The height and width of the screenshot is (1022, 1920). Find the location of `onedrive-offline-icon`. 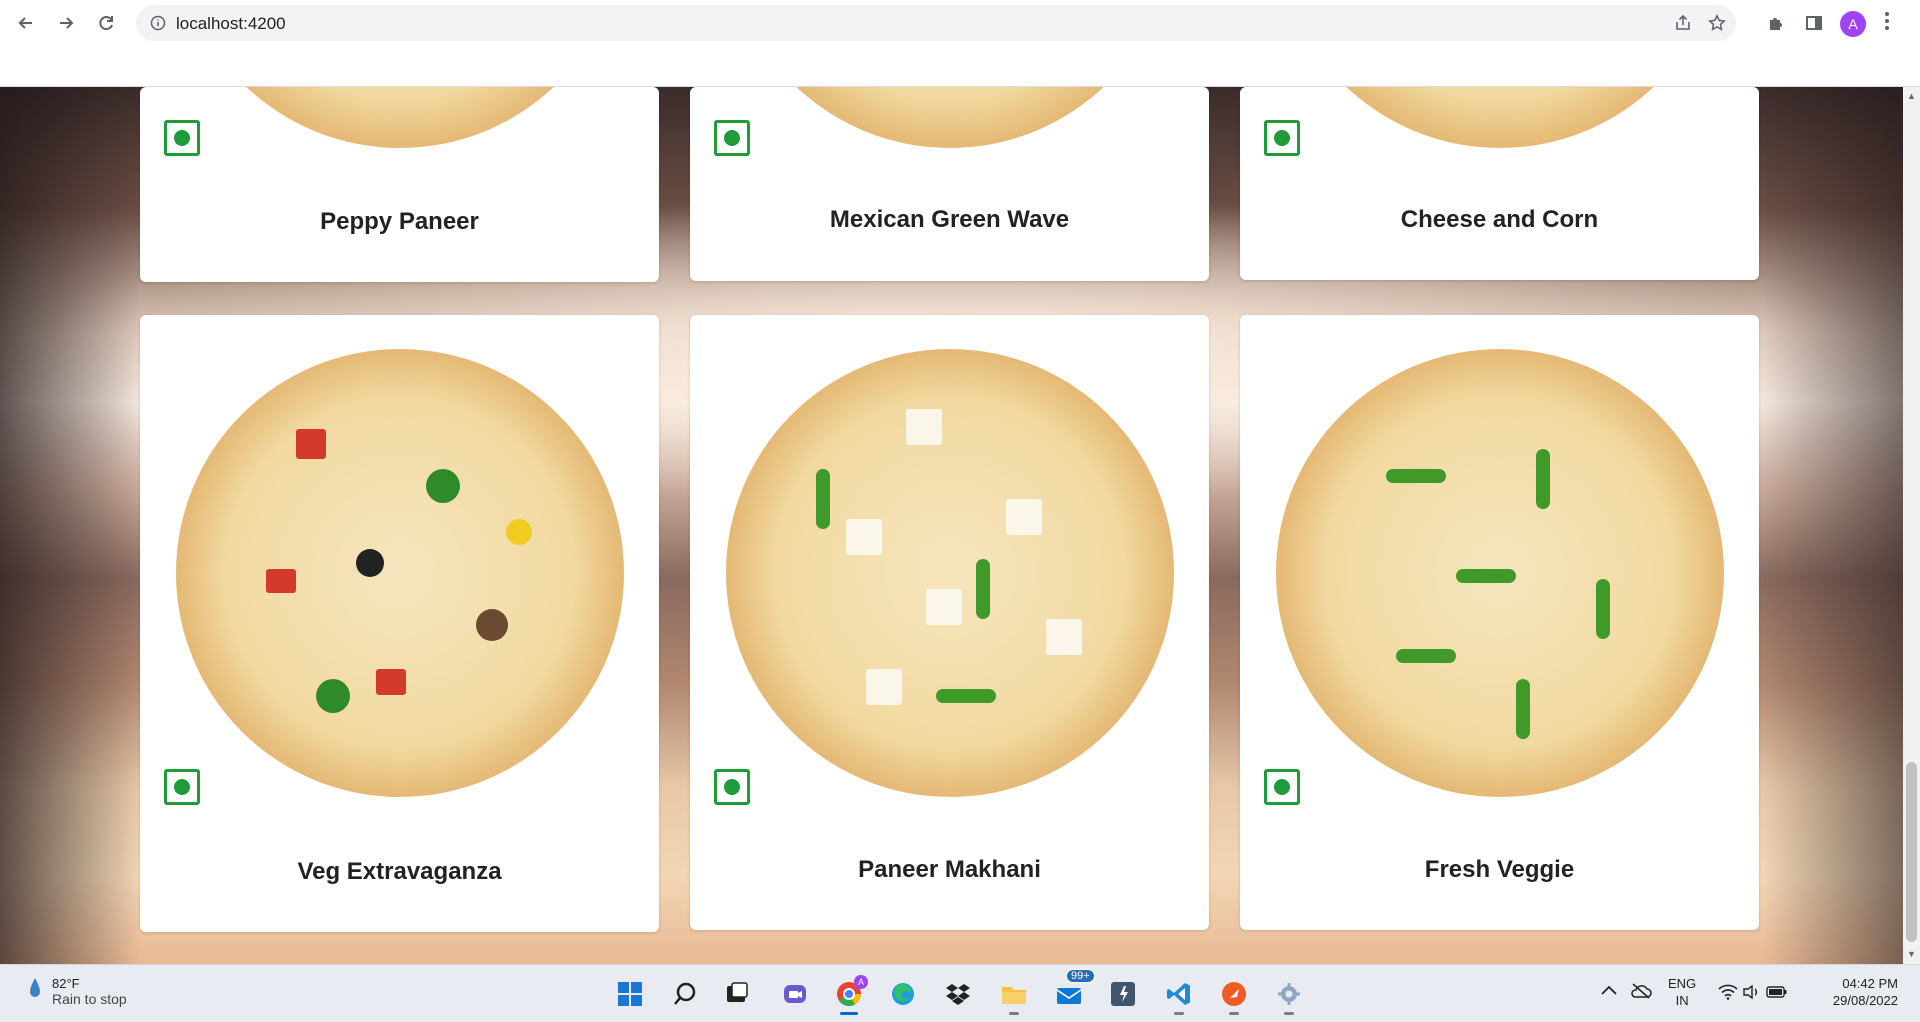

onedrive-offline-icon is located at coordinates (1641, 992).